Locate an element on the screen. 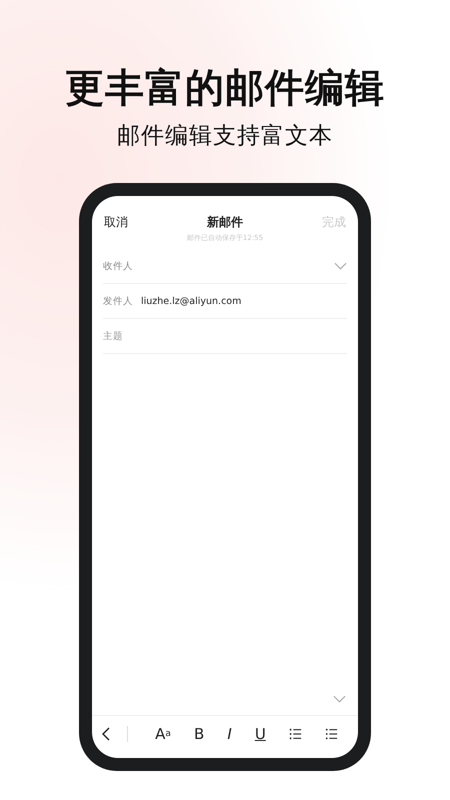 The height and width of the screenshot is (800, 450). subheadline: 邮件编辑支持富文本 is located at coordinates (225, 136).